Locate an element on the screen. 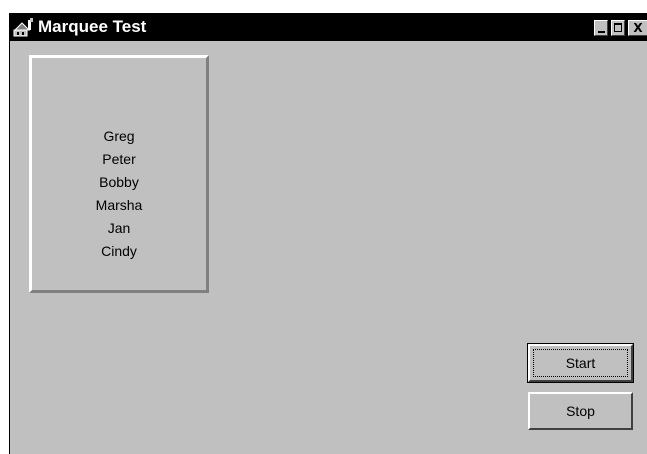  marquee-name: Marsha is located at coordinates (119, 205).